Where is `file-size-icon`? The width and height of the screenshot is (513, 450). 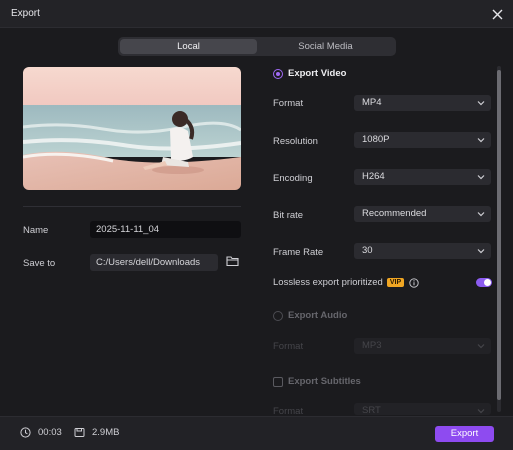 file-size-icon is located at coordinates (79, 432).